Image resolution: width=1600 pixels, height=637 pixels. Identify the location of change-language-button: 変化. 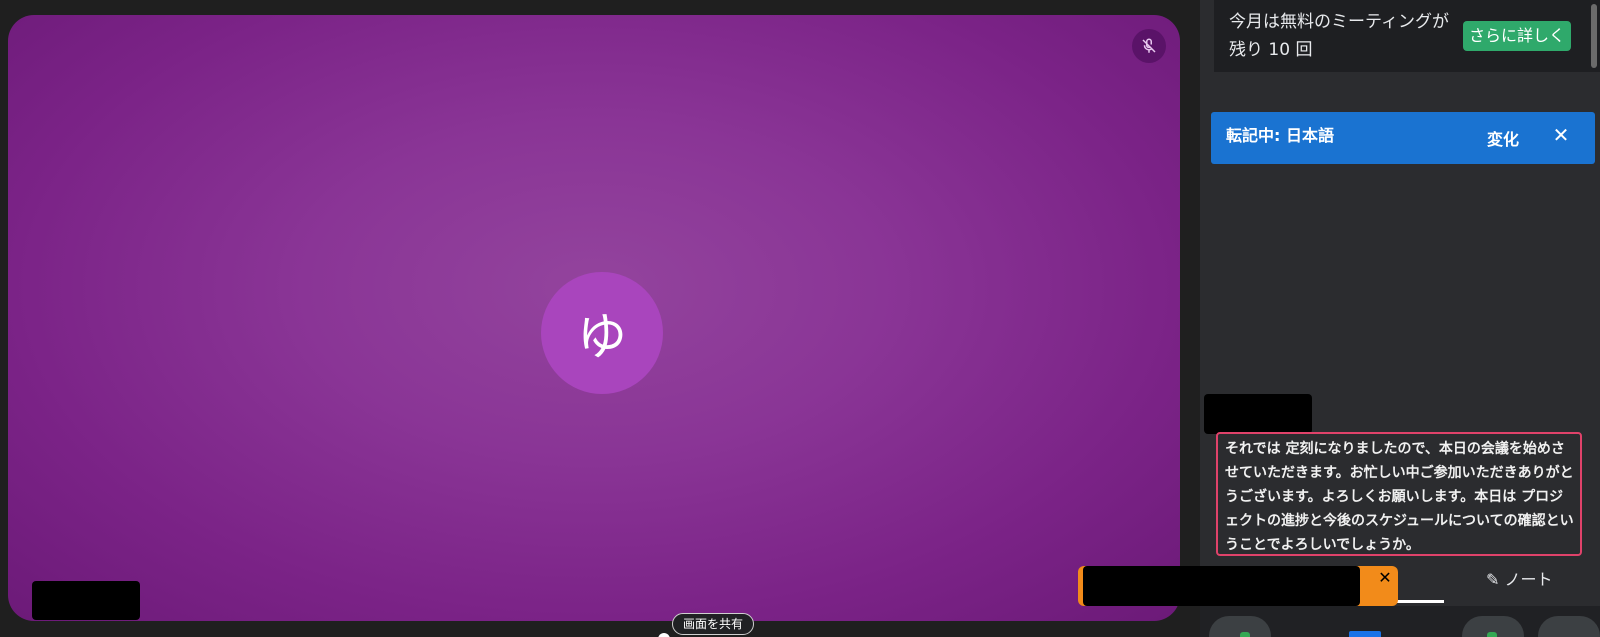
(1503, 138).